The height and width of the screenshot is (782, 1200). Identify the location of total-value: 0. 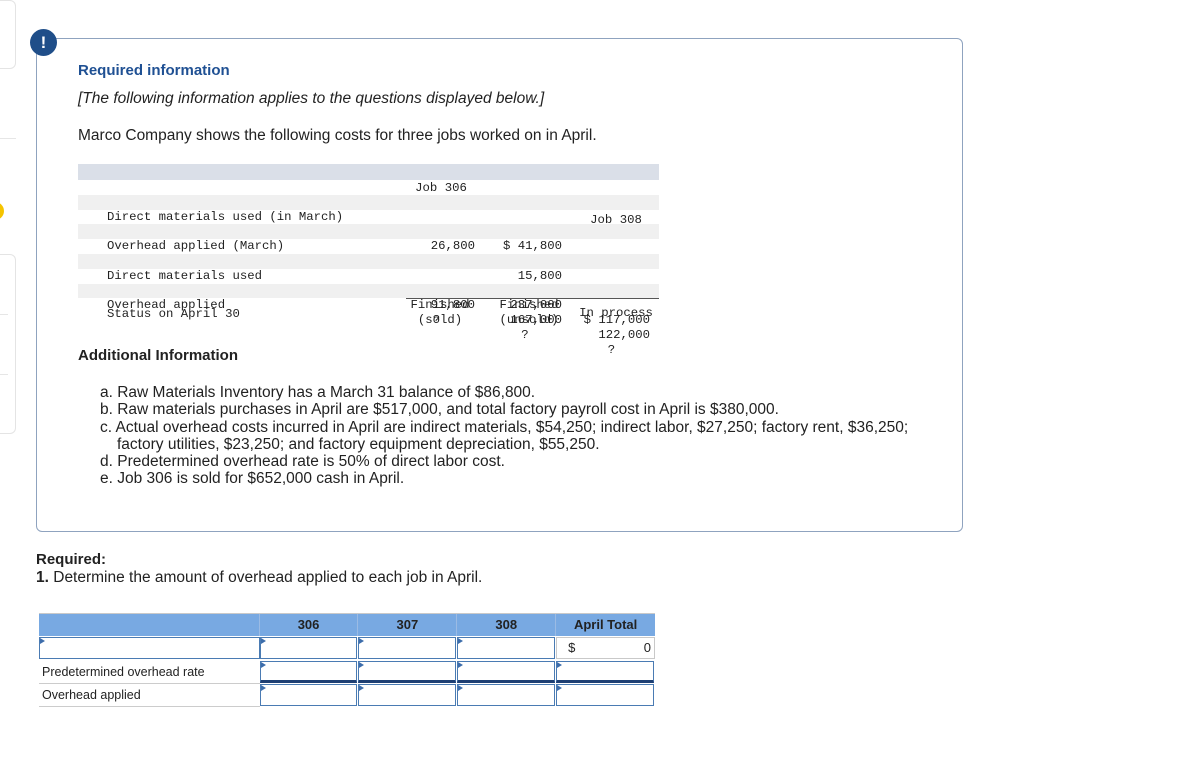
(647, 647).